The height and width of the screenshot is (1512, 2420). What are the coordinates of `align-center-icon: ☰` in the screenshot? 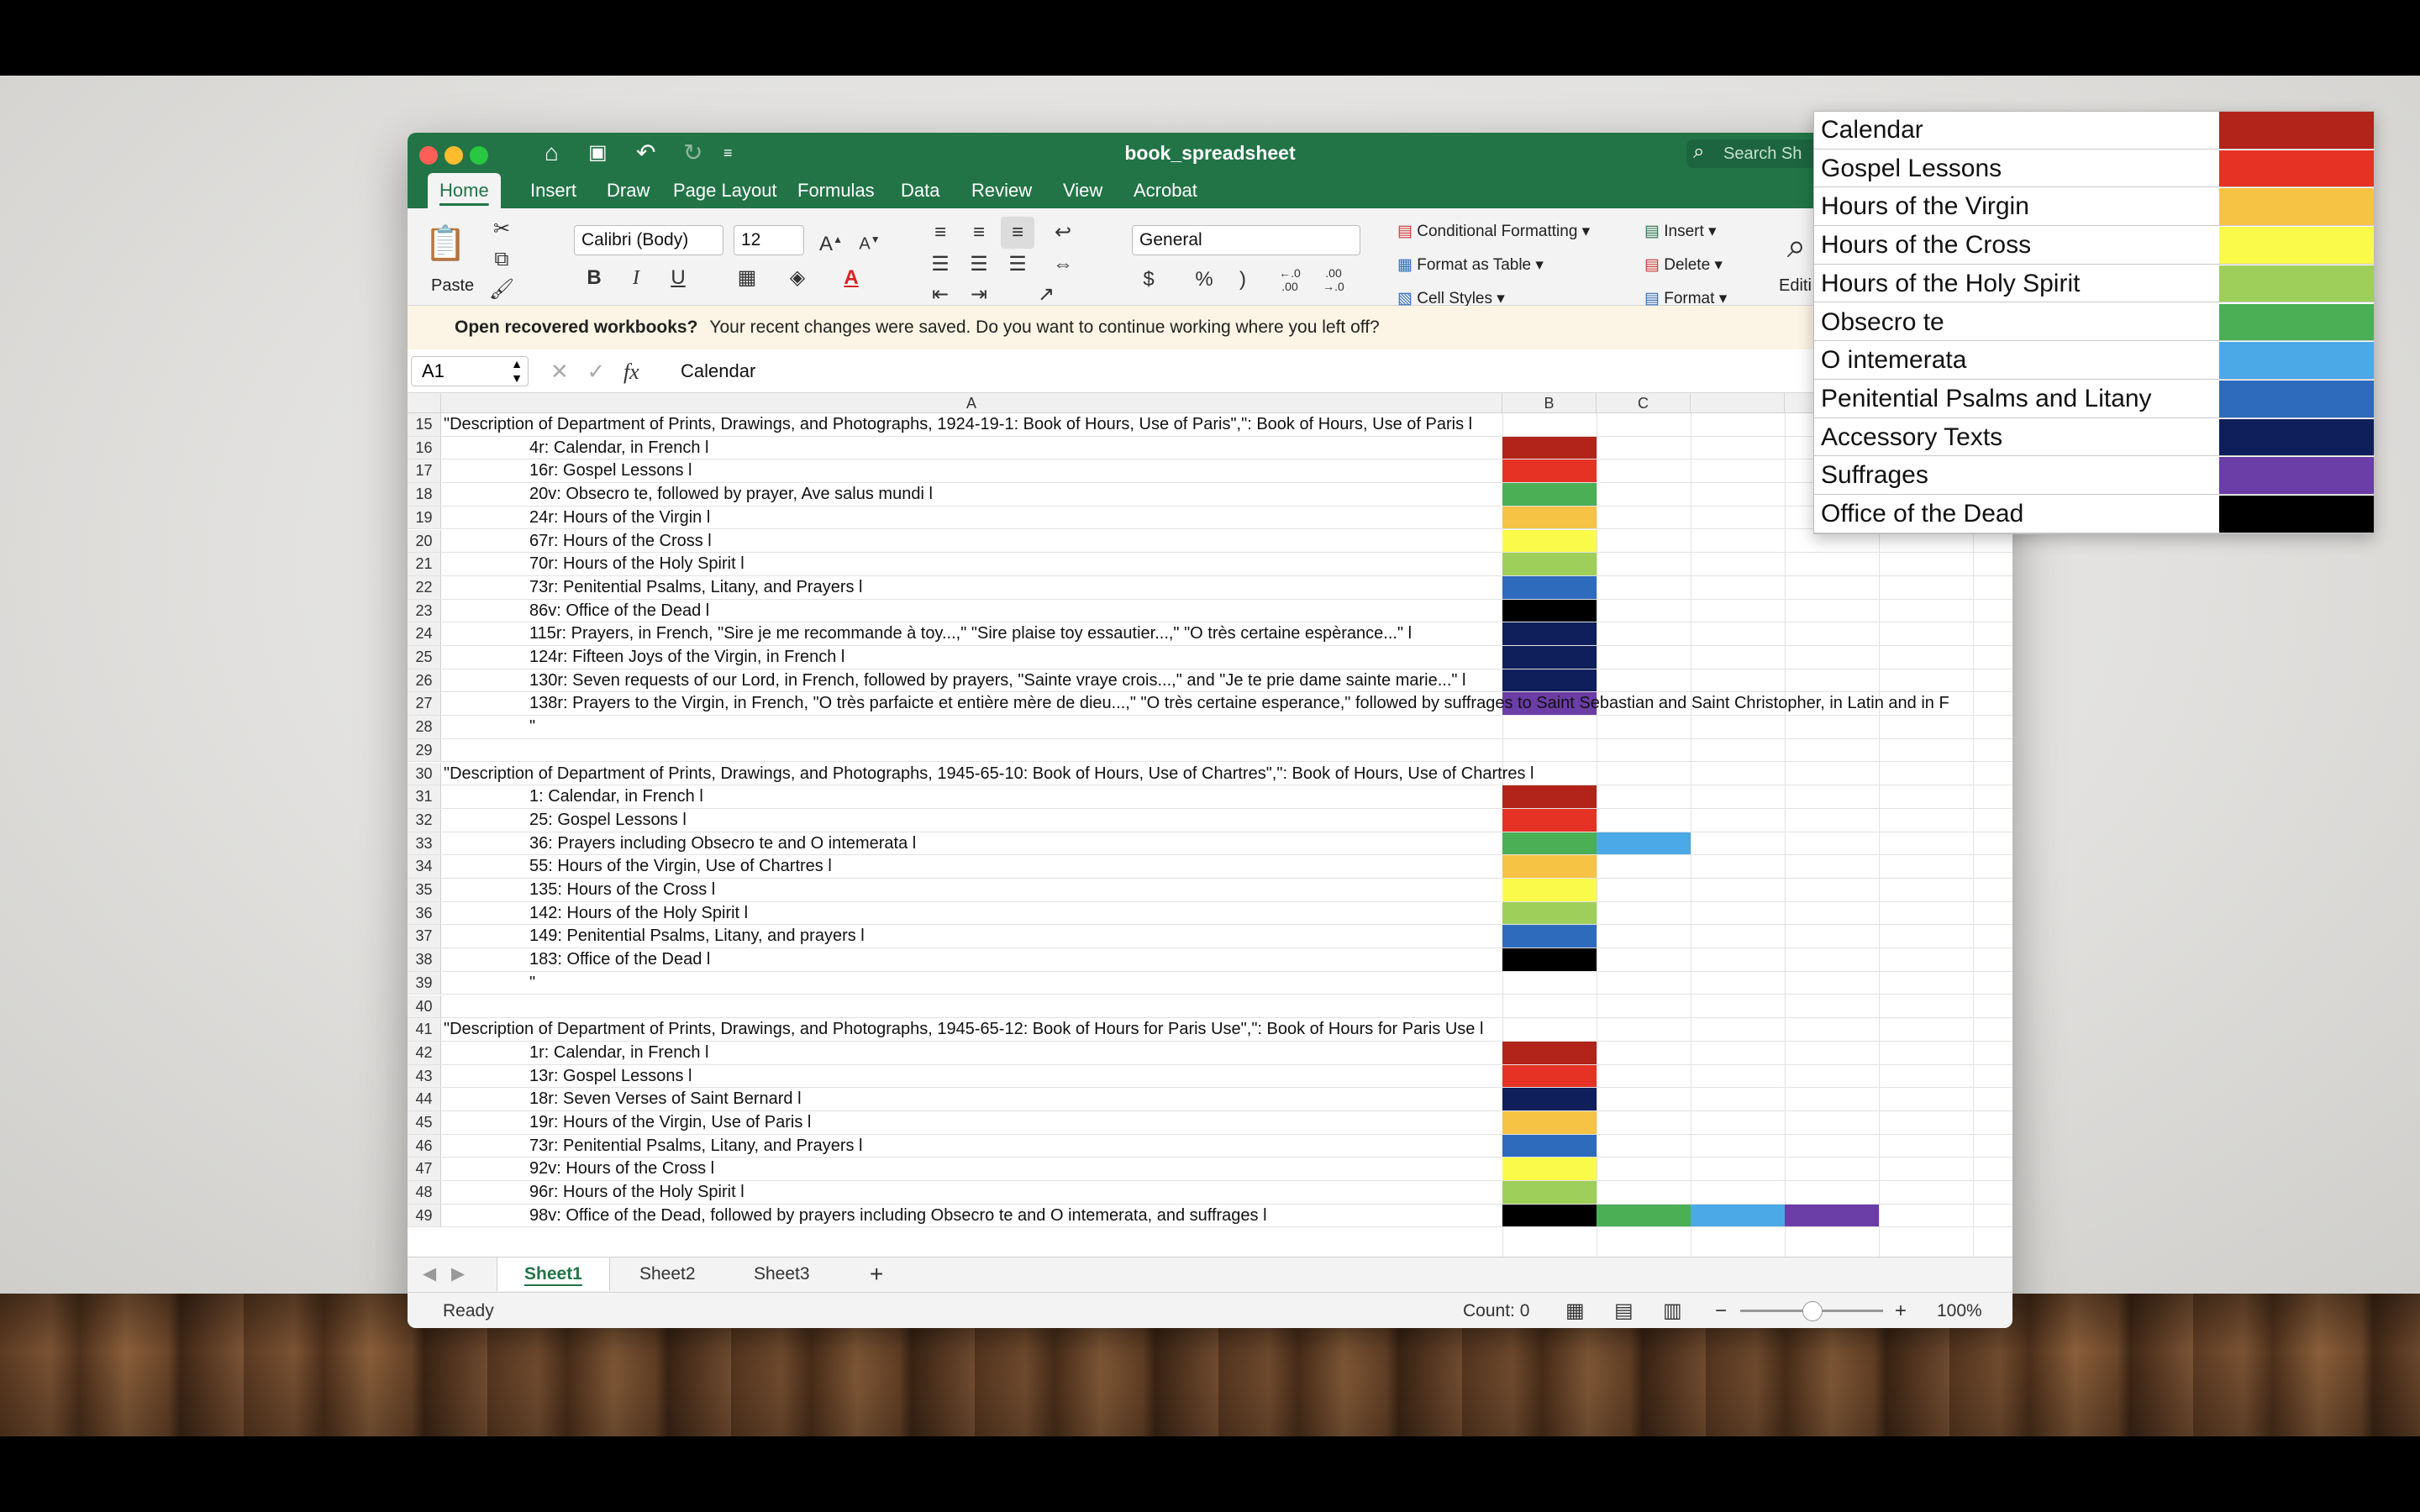 It's located at (979, 265).